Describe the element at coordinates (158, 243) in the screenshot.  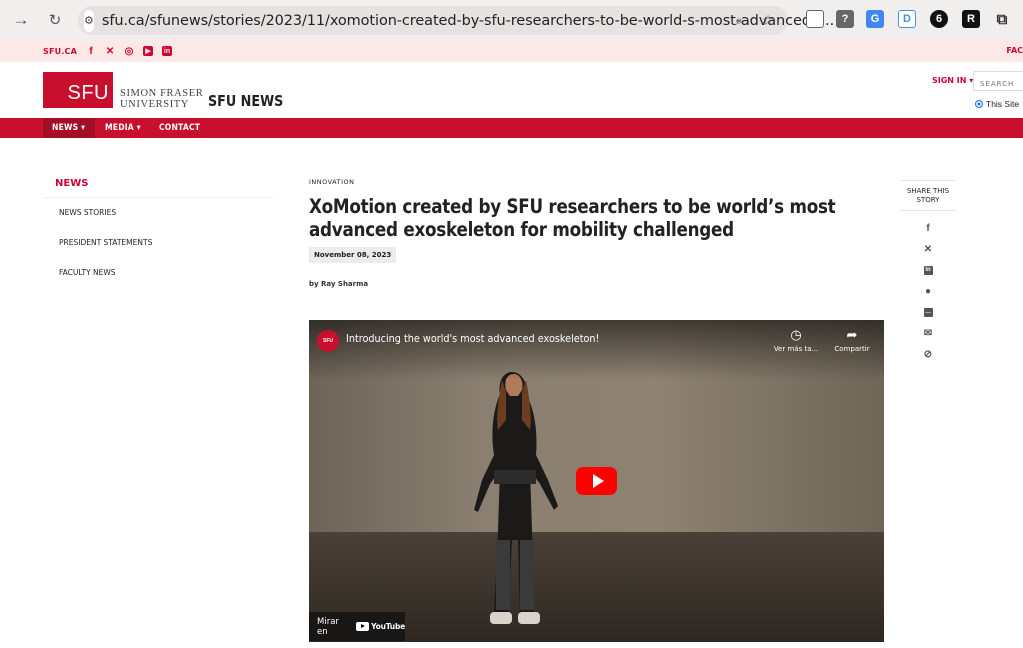
I see `sidebar-item-president-statements: PRESIDENT STATEMENTS` at that location.